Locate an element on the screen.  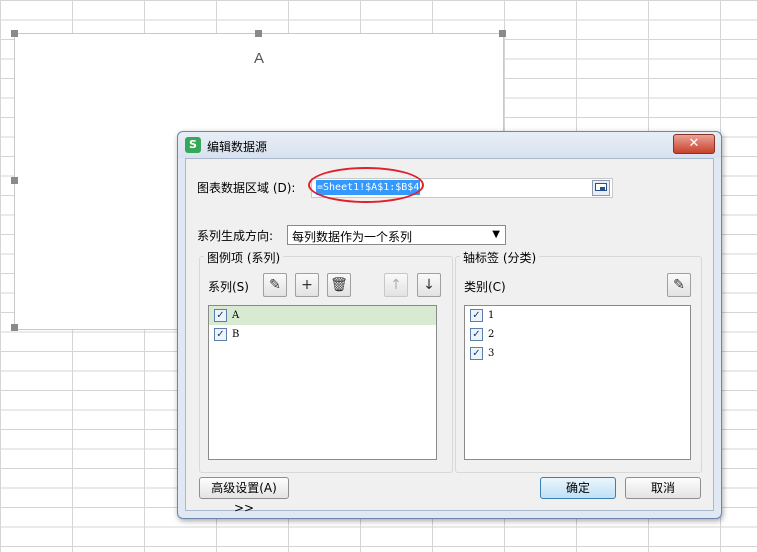
series-item-label: B is located at coordinates (236, 334).